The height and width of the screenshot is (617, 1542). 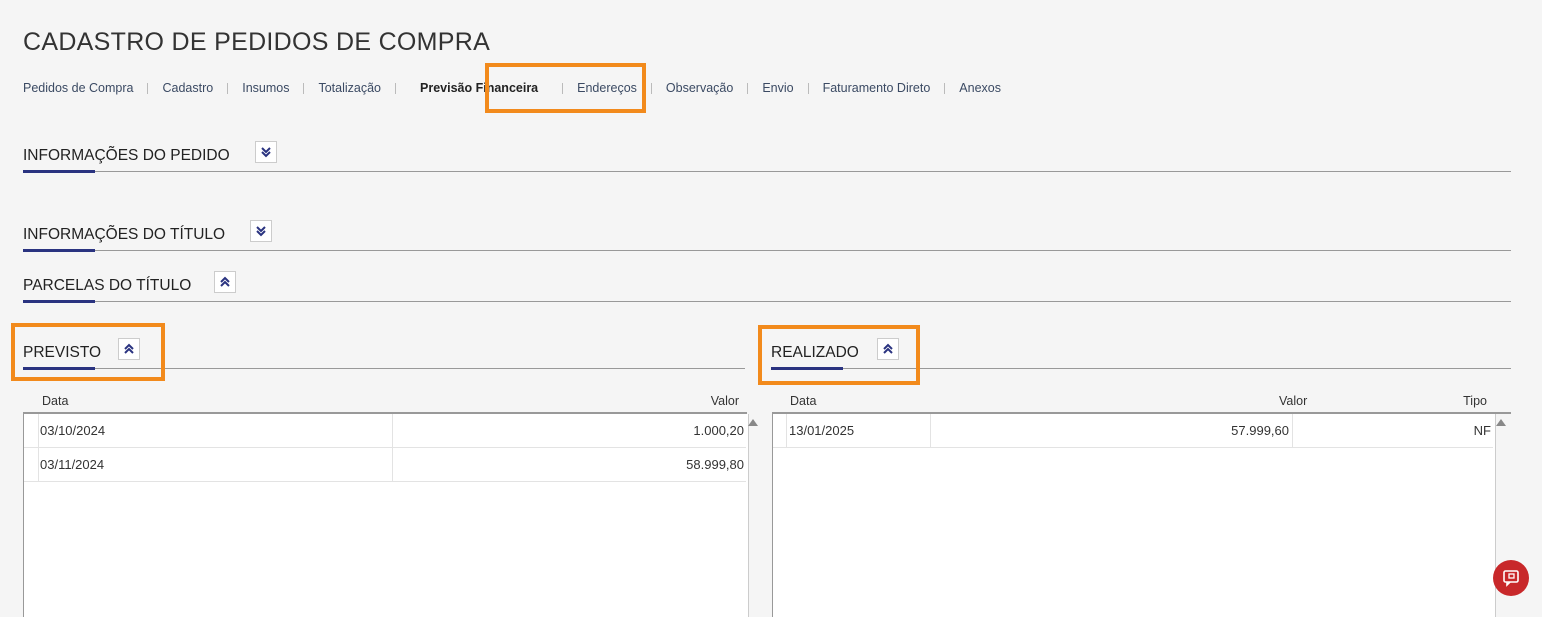 I want to click on cell-tipo: NF, so click(x=1482, y=430).